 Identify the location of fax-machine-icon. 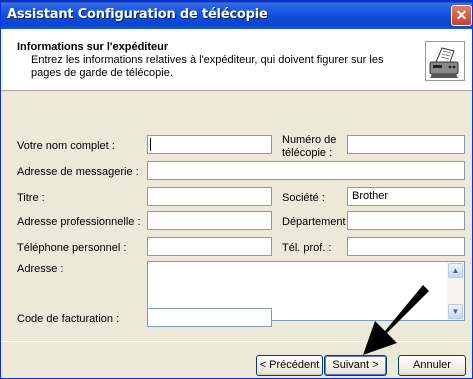
(445, 61).